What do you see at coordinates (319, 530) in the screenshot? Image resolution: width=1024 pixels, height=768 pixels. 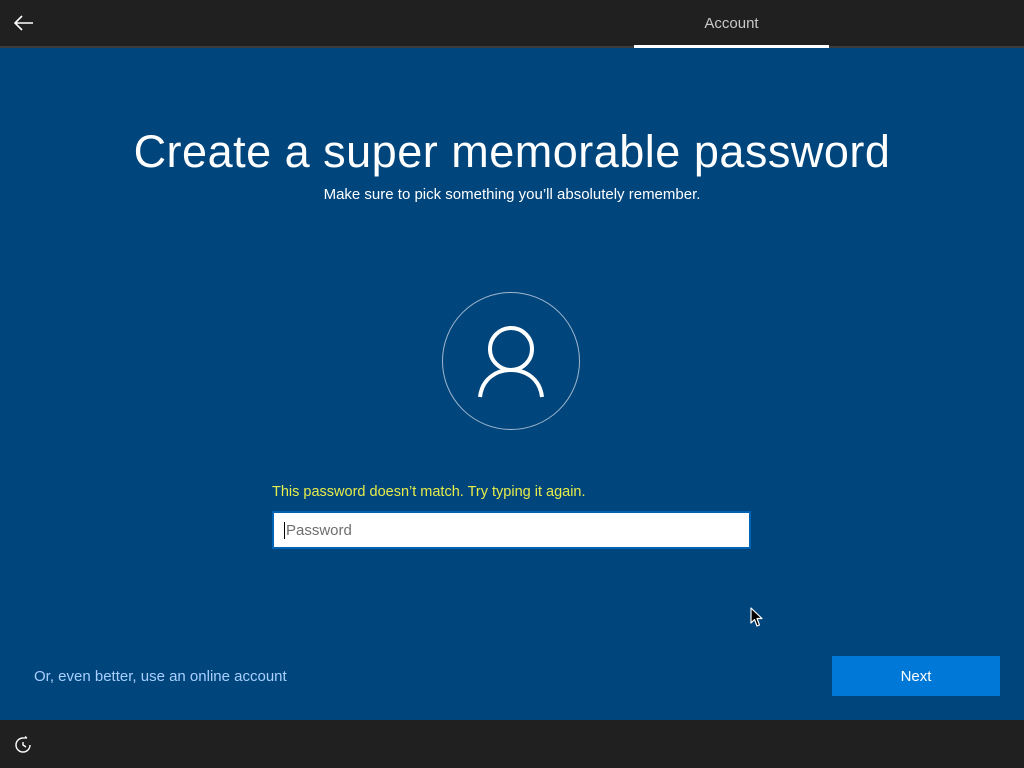 I see `password-placeholder: Password` at bounding box center [319, 530].